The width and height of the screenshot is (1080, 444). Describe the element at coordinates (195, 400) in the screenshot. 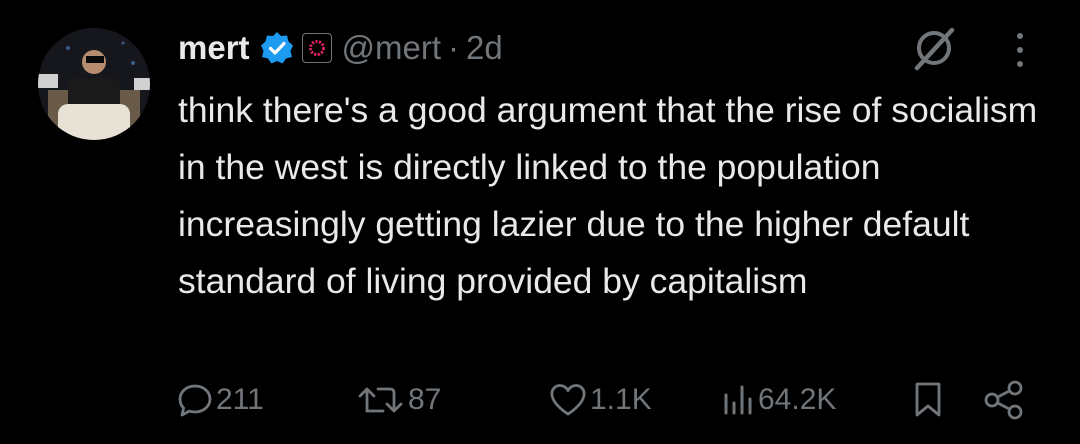

I see `reply-icon` at that location.